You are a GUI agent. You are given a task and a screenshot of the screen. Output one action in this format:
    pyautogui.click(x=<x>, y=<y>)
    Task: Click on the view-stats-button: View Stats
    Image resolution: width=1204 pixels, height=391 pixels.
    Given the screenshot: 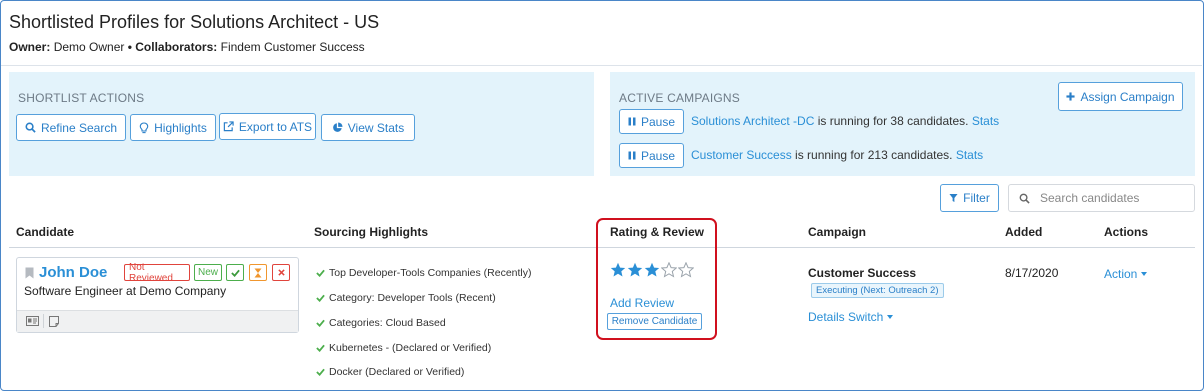 What is the action you would take?
    pyautogui.click(x=368, y=127)
    